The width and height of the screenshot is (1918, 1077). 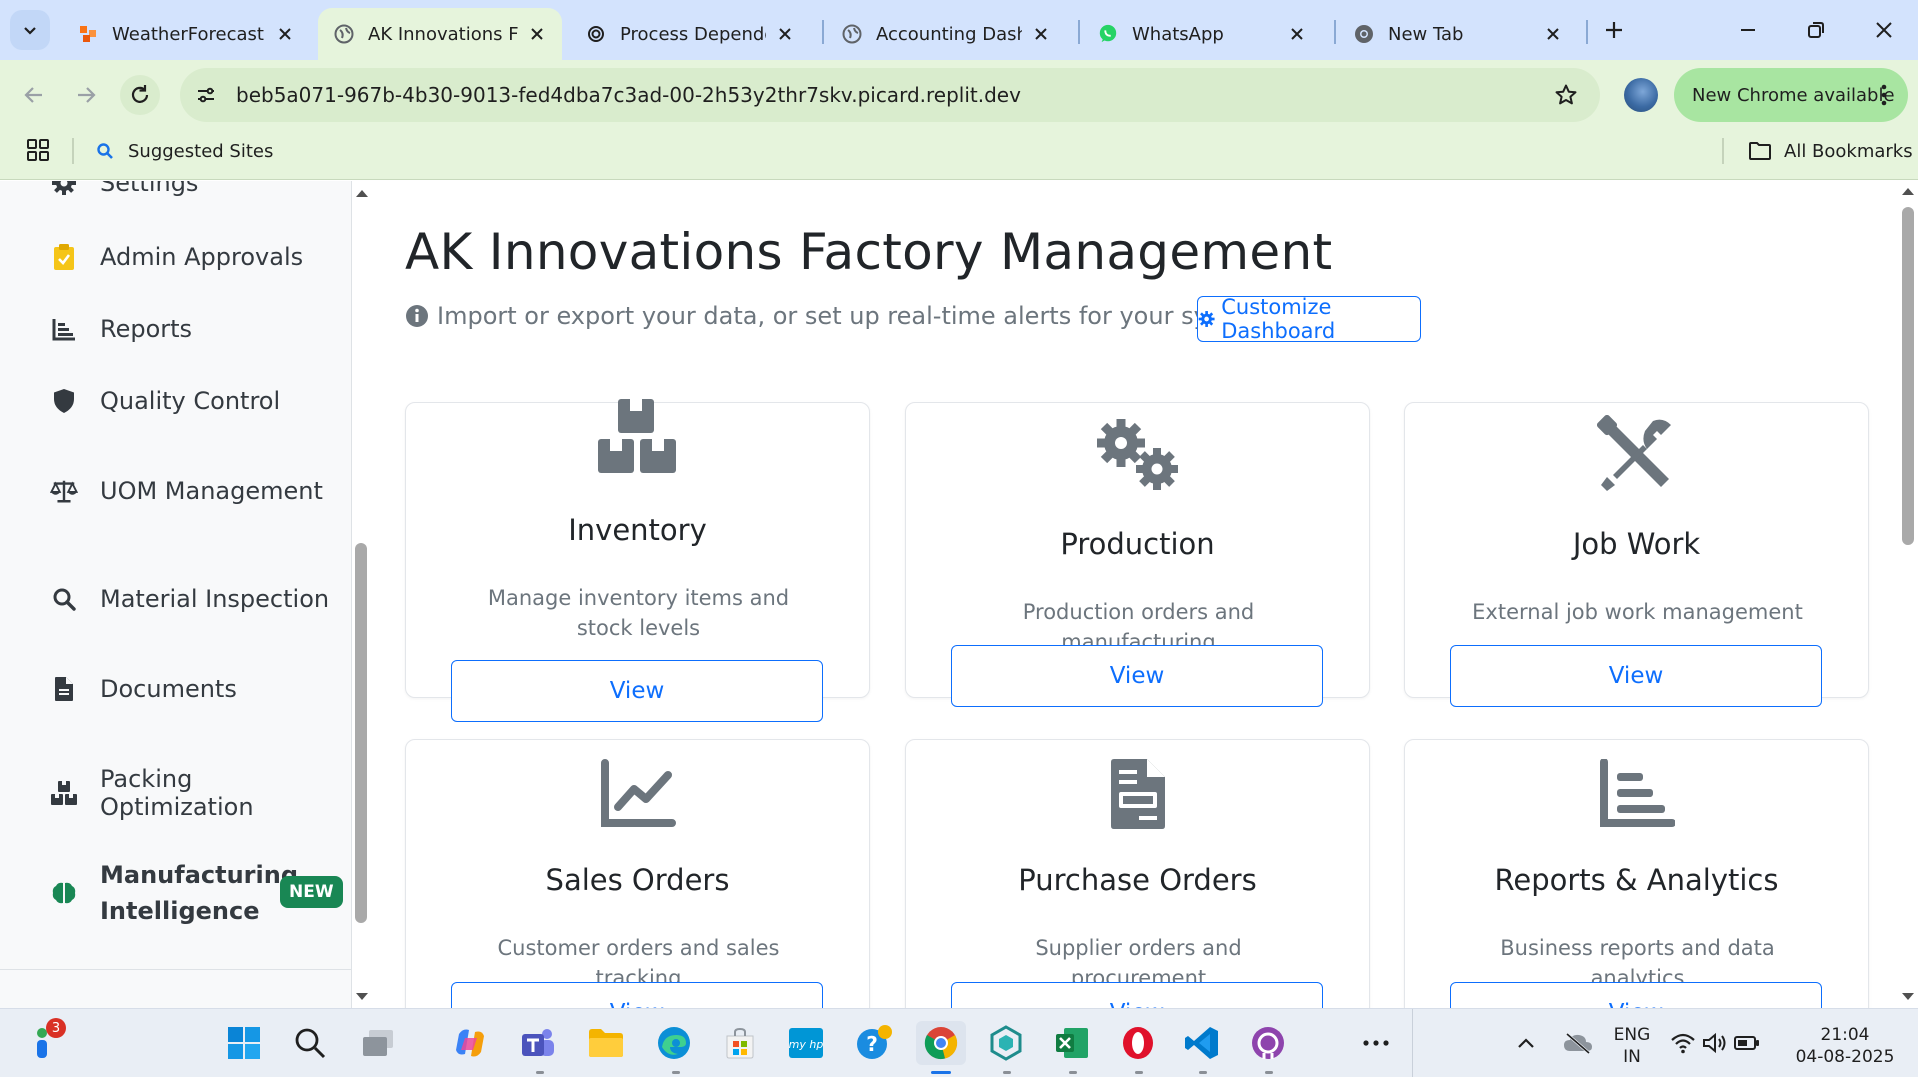 What do you see at coordinates (143, 689) in the screenshot?
I see `sidebar-item-documents: Documents` at bounding box center [143, 689].